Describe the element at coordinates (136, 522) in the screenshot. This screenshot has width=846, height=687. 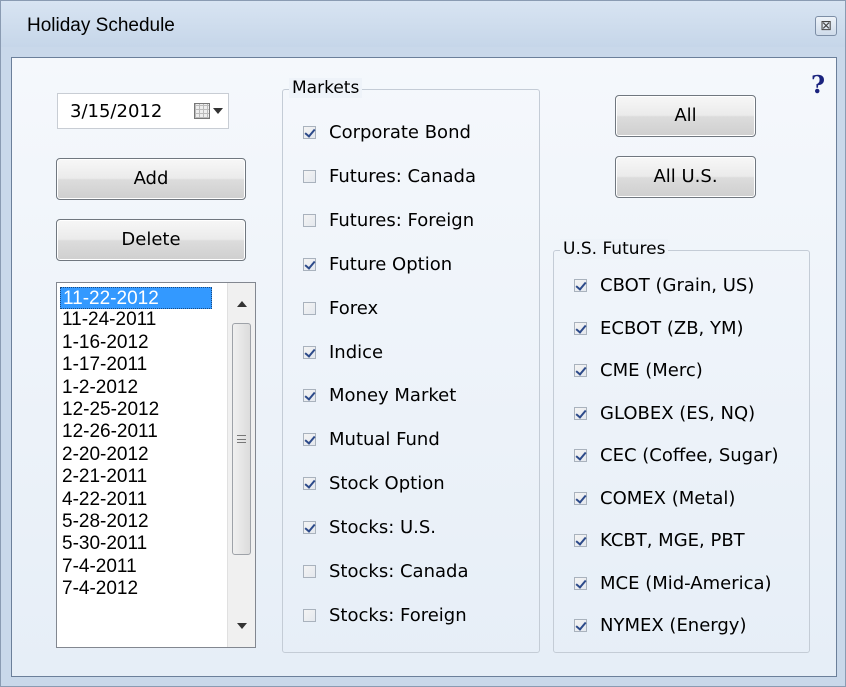
I see `list-item: 5-28-2012` at that location.